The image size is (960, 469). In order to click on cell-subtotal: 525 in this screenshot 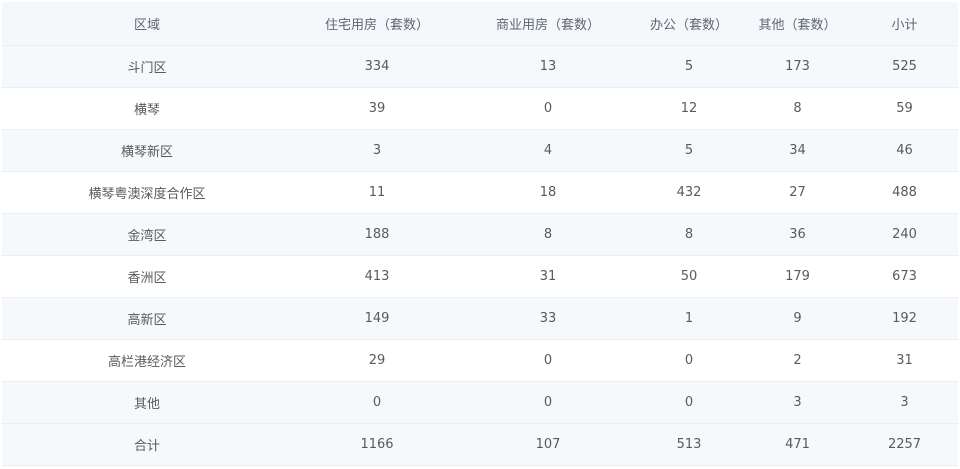, I will do `click(904, 66)`.